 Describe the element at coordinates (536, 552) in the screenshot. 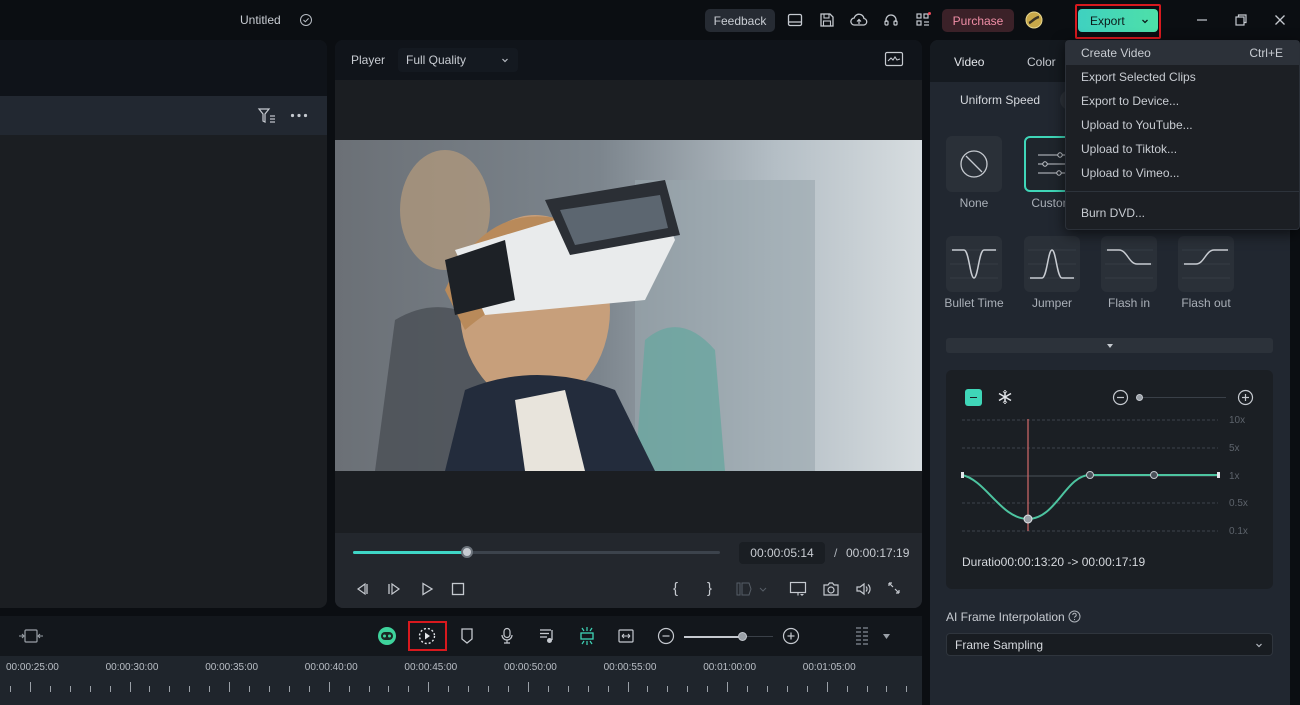

I see `playback-progress-track` at that location.